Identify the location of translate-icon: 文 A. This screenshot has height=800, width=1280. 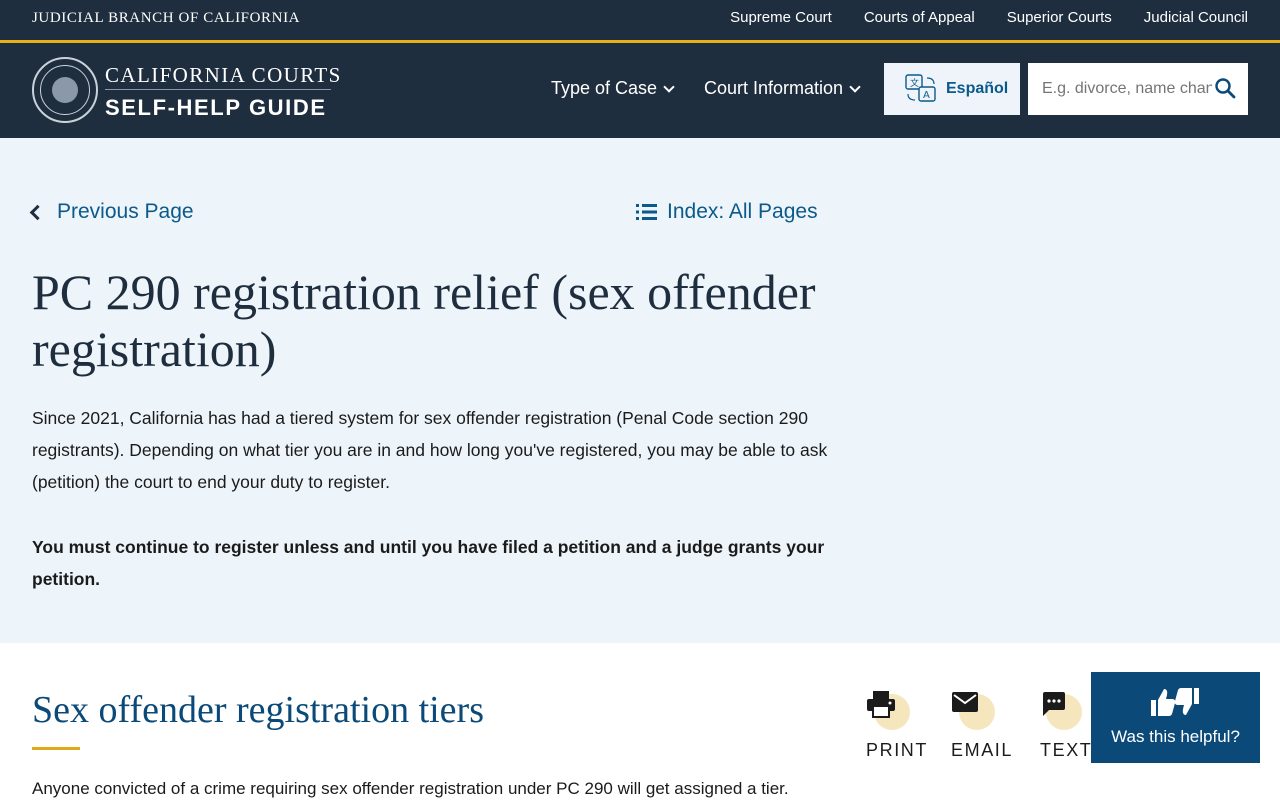
(920, 88).